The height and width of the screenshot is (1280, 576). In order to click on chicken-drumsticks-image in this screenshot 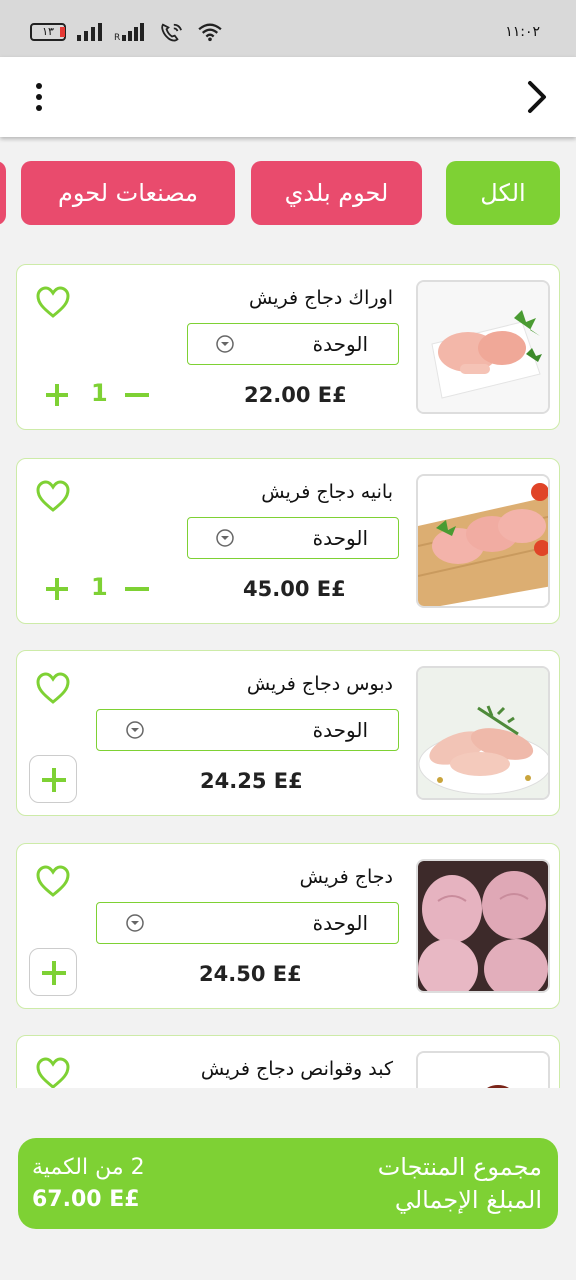, I will do `click(483, 733)`.